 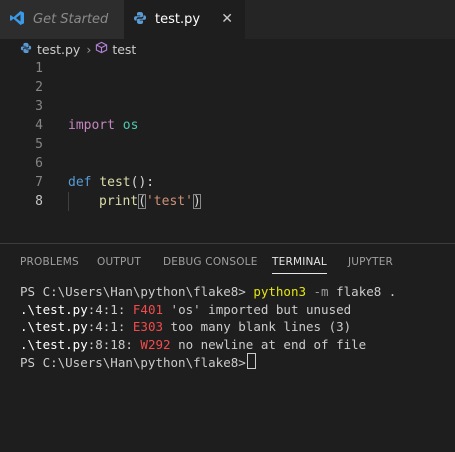 What do you see at coordinates (227, 49) in the screenshot?
I see `breadcrumb: test.py › test` at bounding box center [227, 49].